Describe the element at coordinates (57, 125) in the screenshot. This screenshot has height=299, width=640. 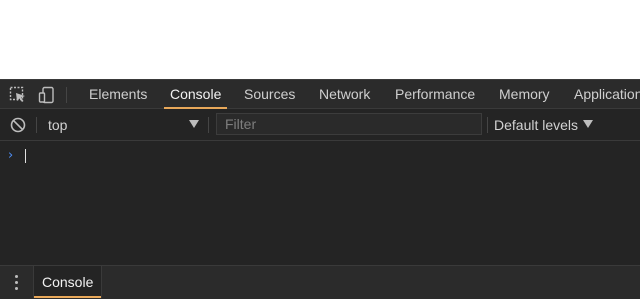
I see `context-selector: top` at that location.